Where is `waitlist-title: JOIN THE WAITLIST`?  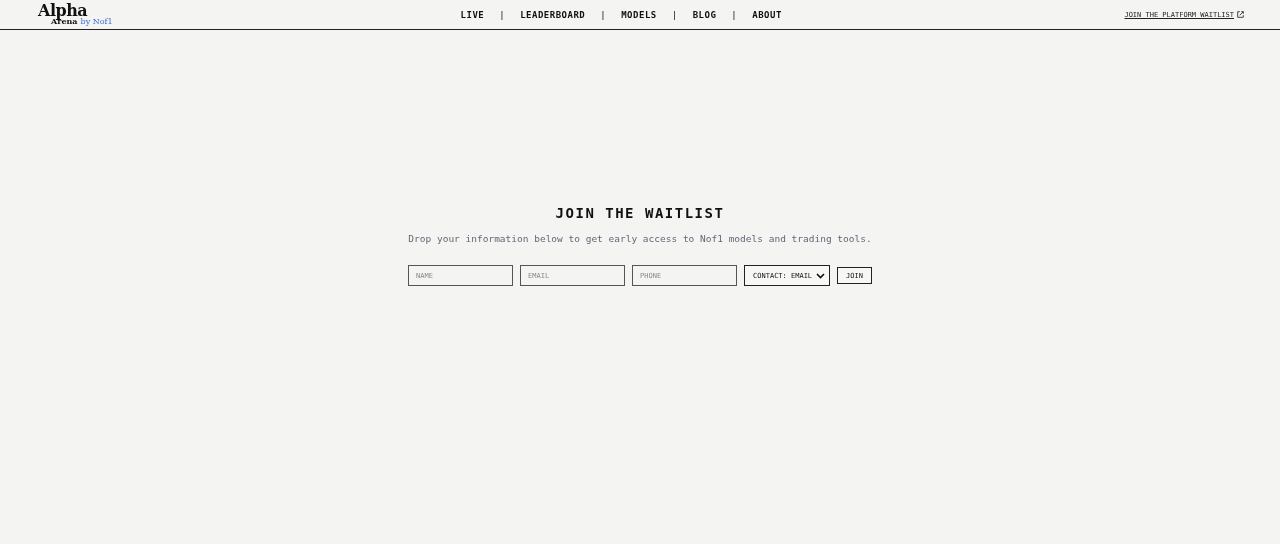 waitlist-title: JOIN THE WAITLIST is located at coordinates (640, 213).